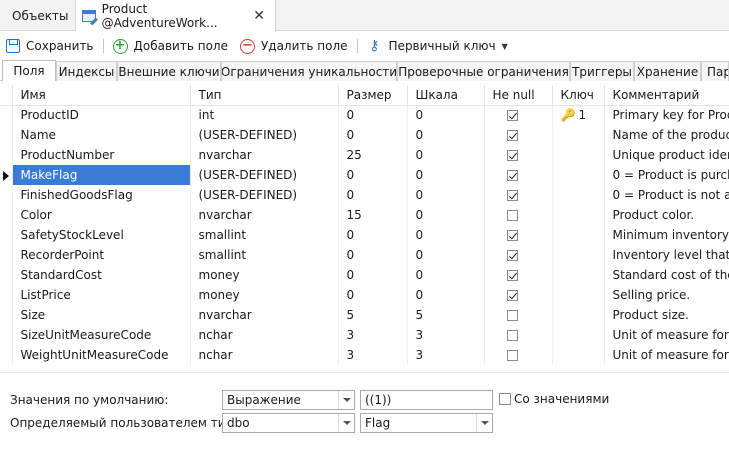 The image size is (729, 465). I want to click on cell-key: 🔑 1, so click(578, 115).